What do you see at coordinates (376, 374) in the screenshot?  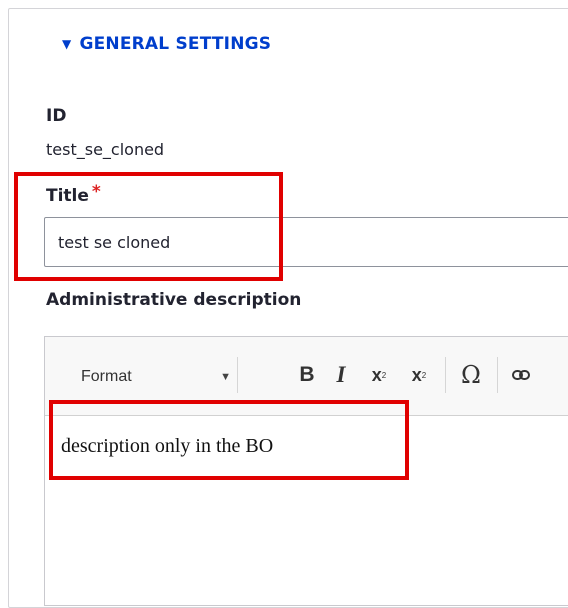 I see `subscript-glyph: x` at bounding box center [376, 374].